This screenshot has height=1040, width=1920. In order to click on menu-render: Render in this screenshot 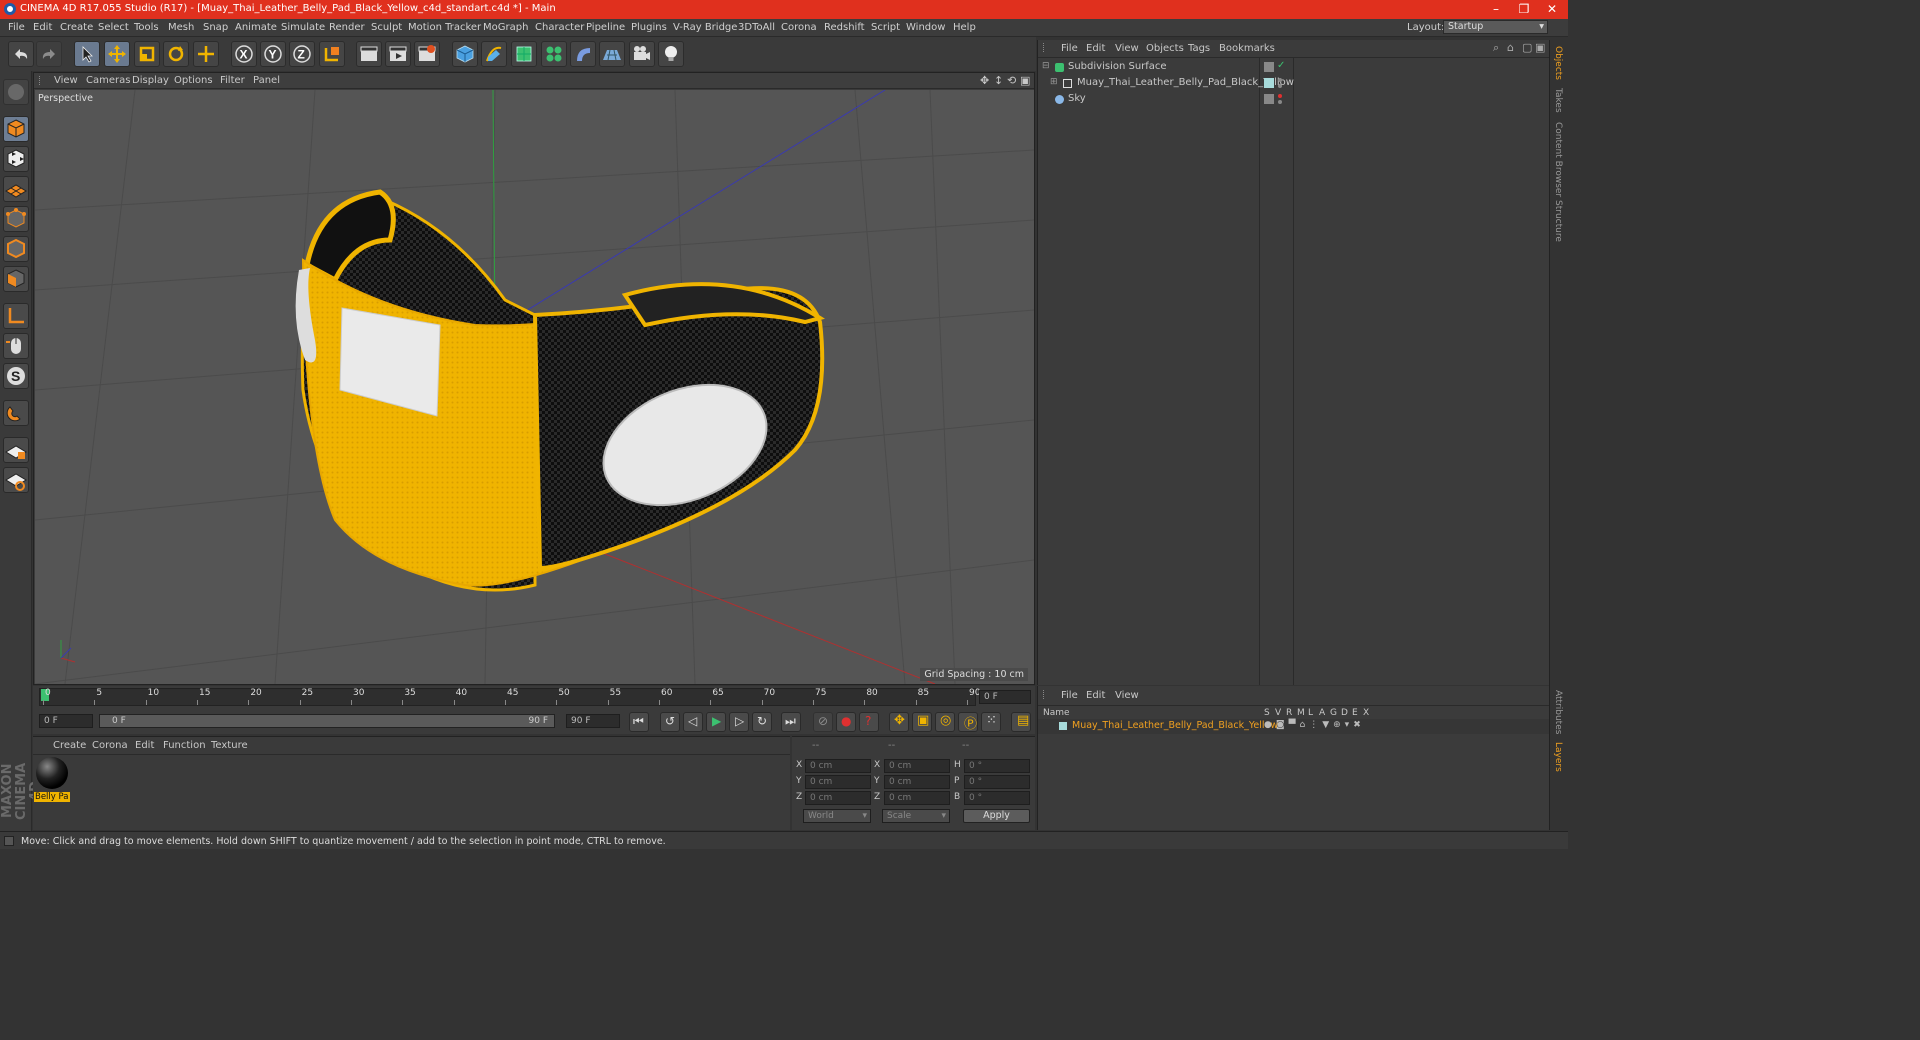, I will do `click(347, 27)`.